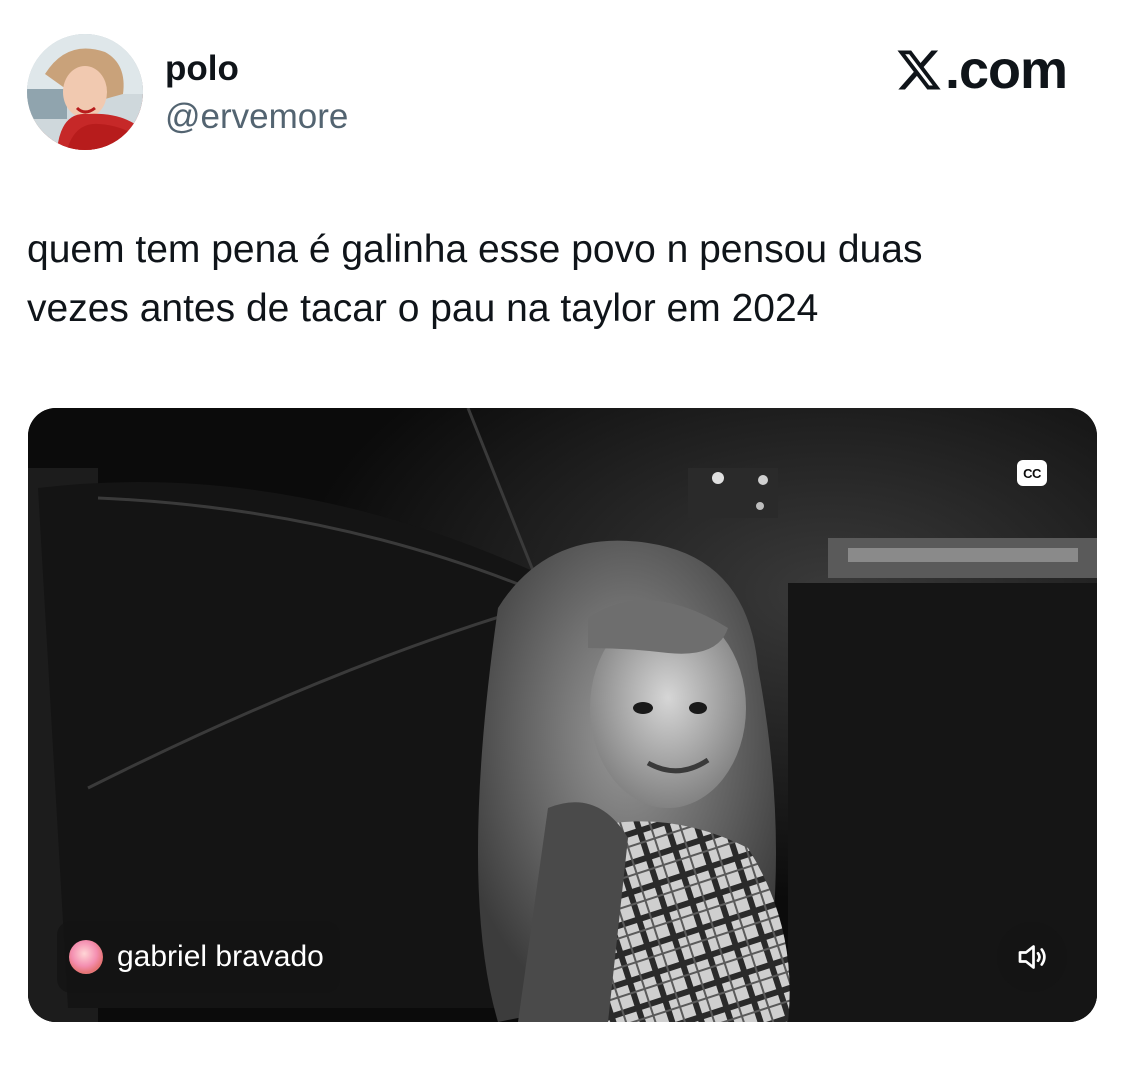  I want to click on closed-captions-button: CC, so click(1032, 473).